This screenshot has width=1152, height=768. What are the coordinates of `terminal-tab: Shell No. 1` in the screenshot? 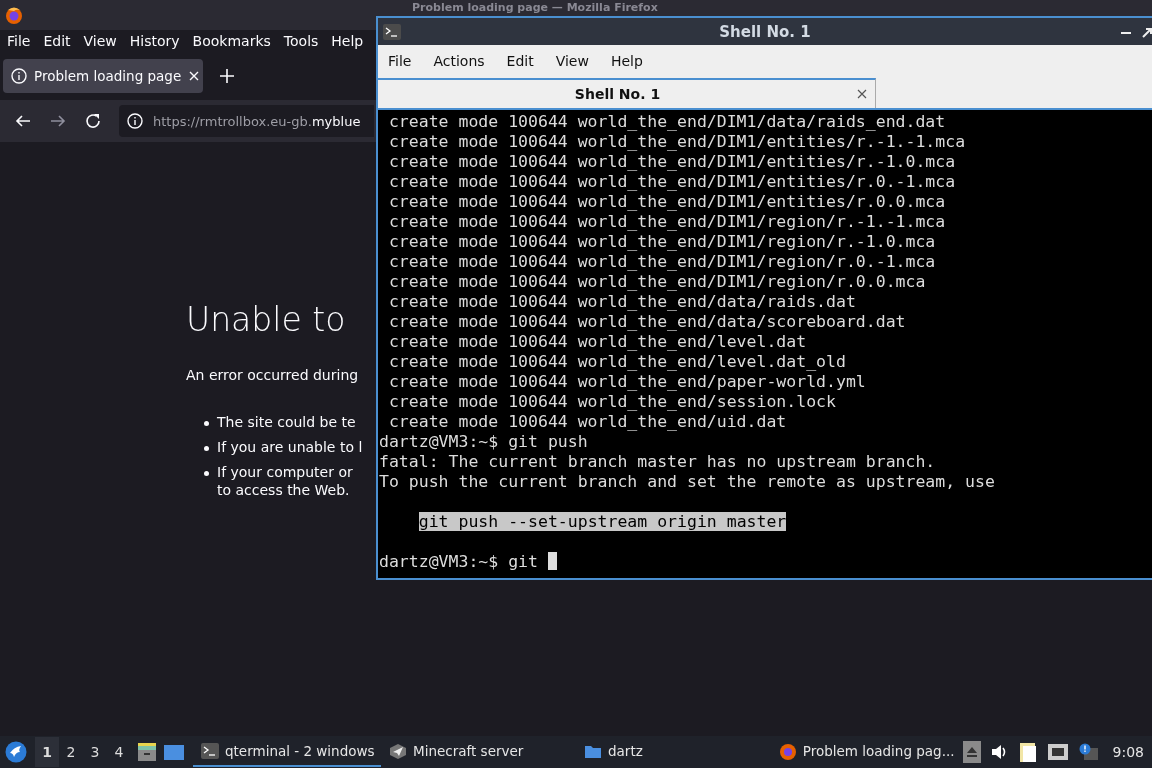 It's located at (627, 93).